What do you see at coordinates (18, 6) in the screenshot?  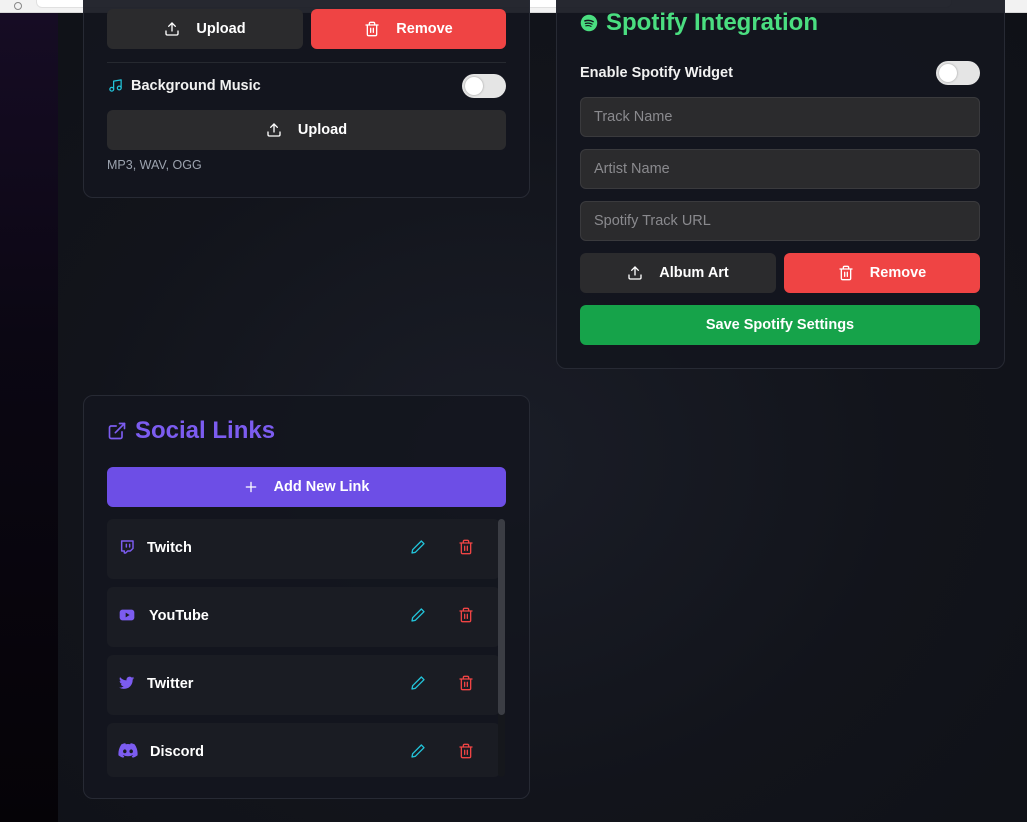 I see `browser-info-icon` at bounding box center [18, 6].